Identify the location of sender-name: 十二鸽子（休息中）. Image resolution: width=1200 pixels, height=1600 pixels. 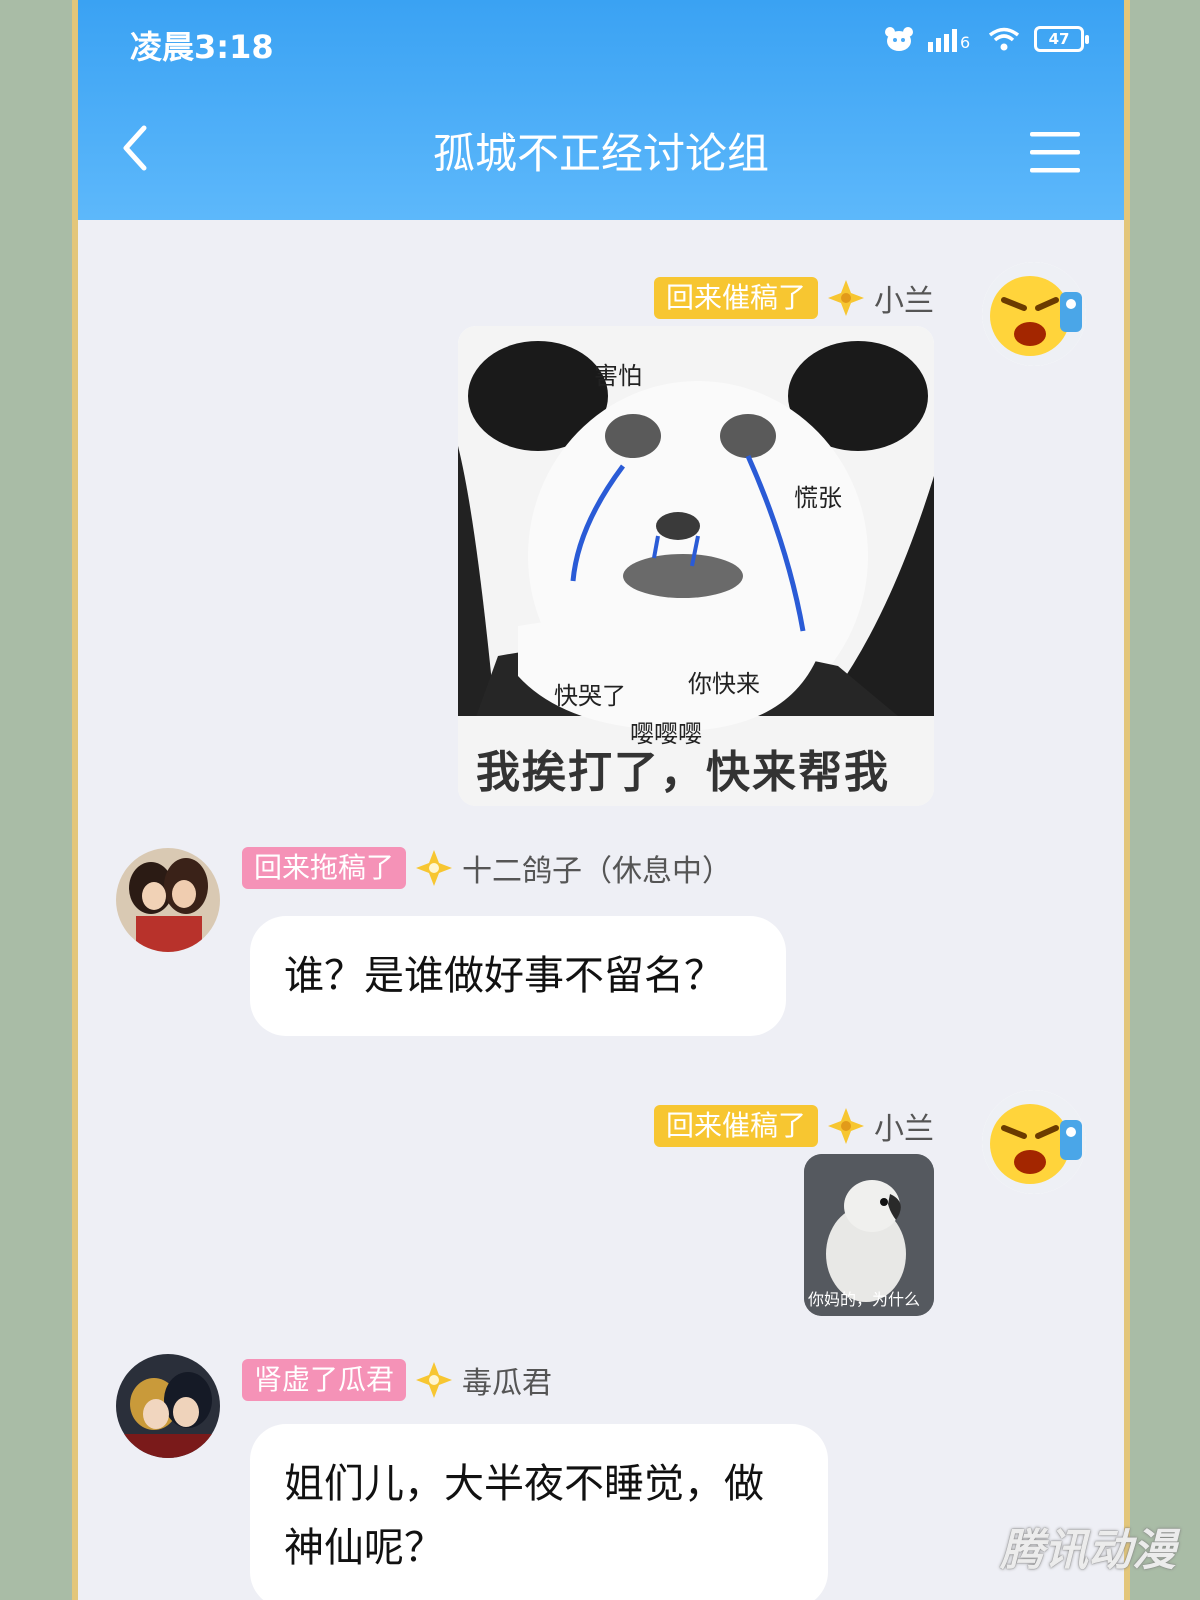
(597, 871).